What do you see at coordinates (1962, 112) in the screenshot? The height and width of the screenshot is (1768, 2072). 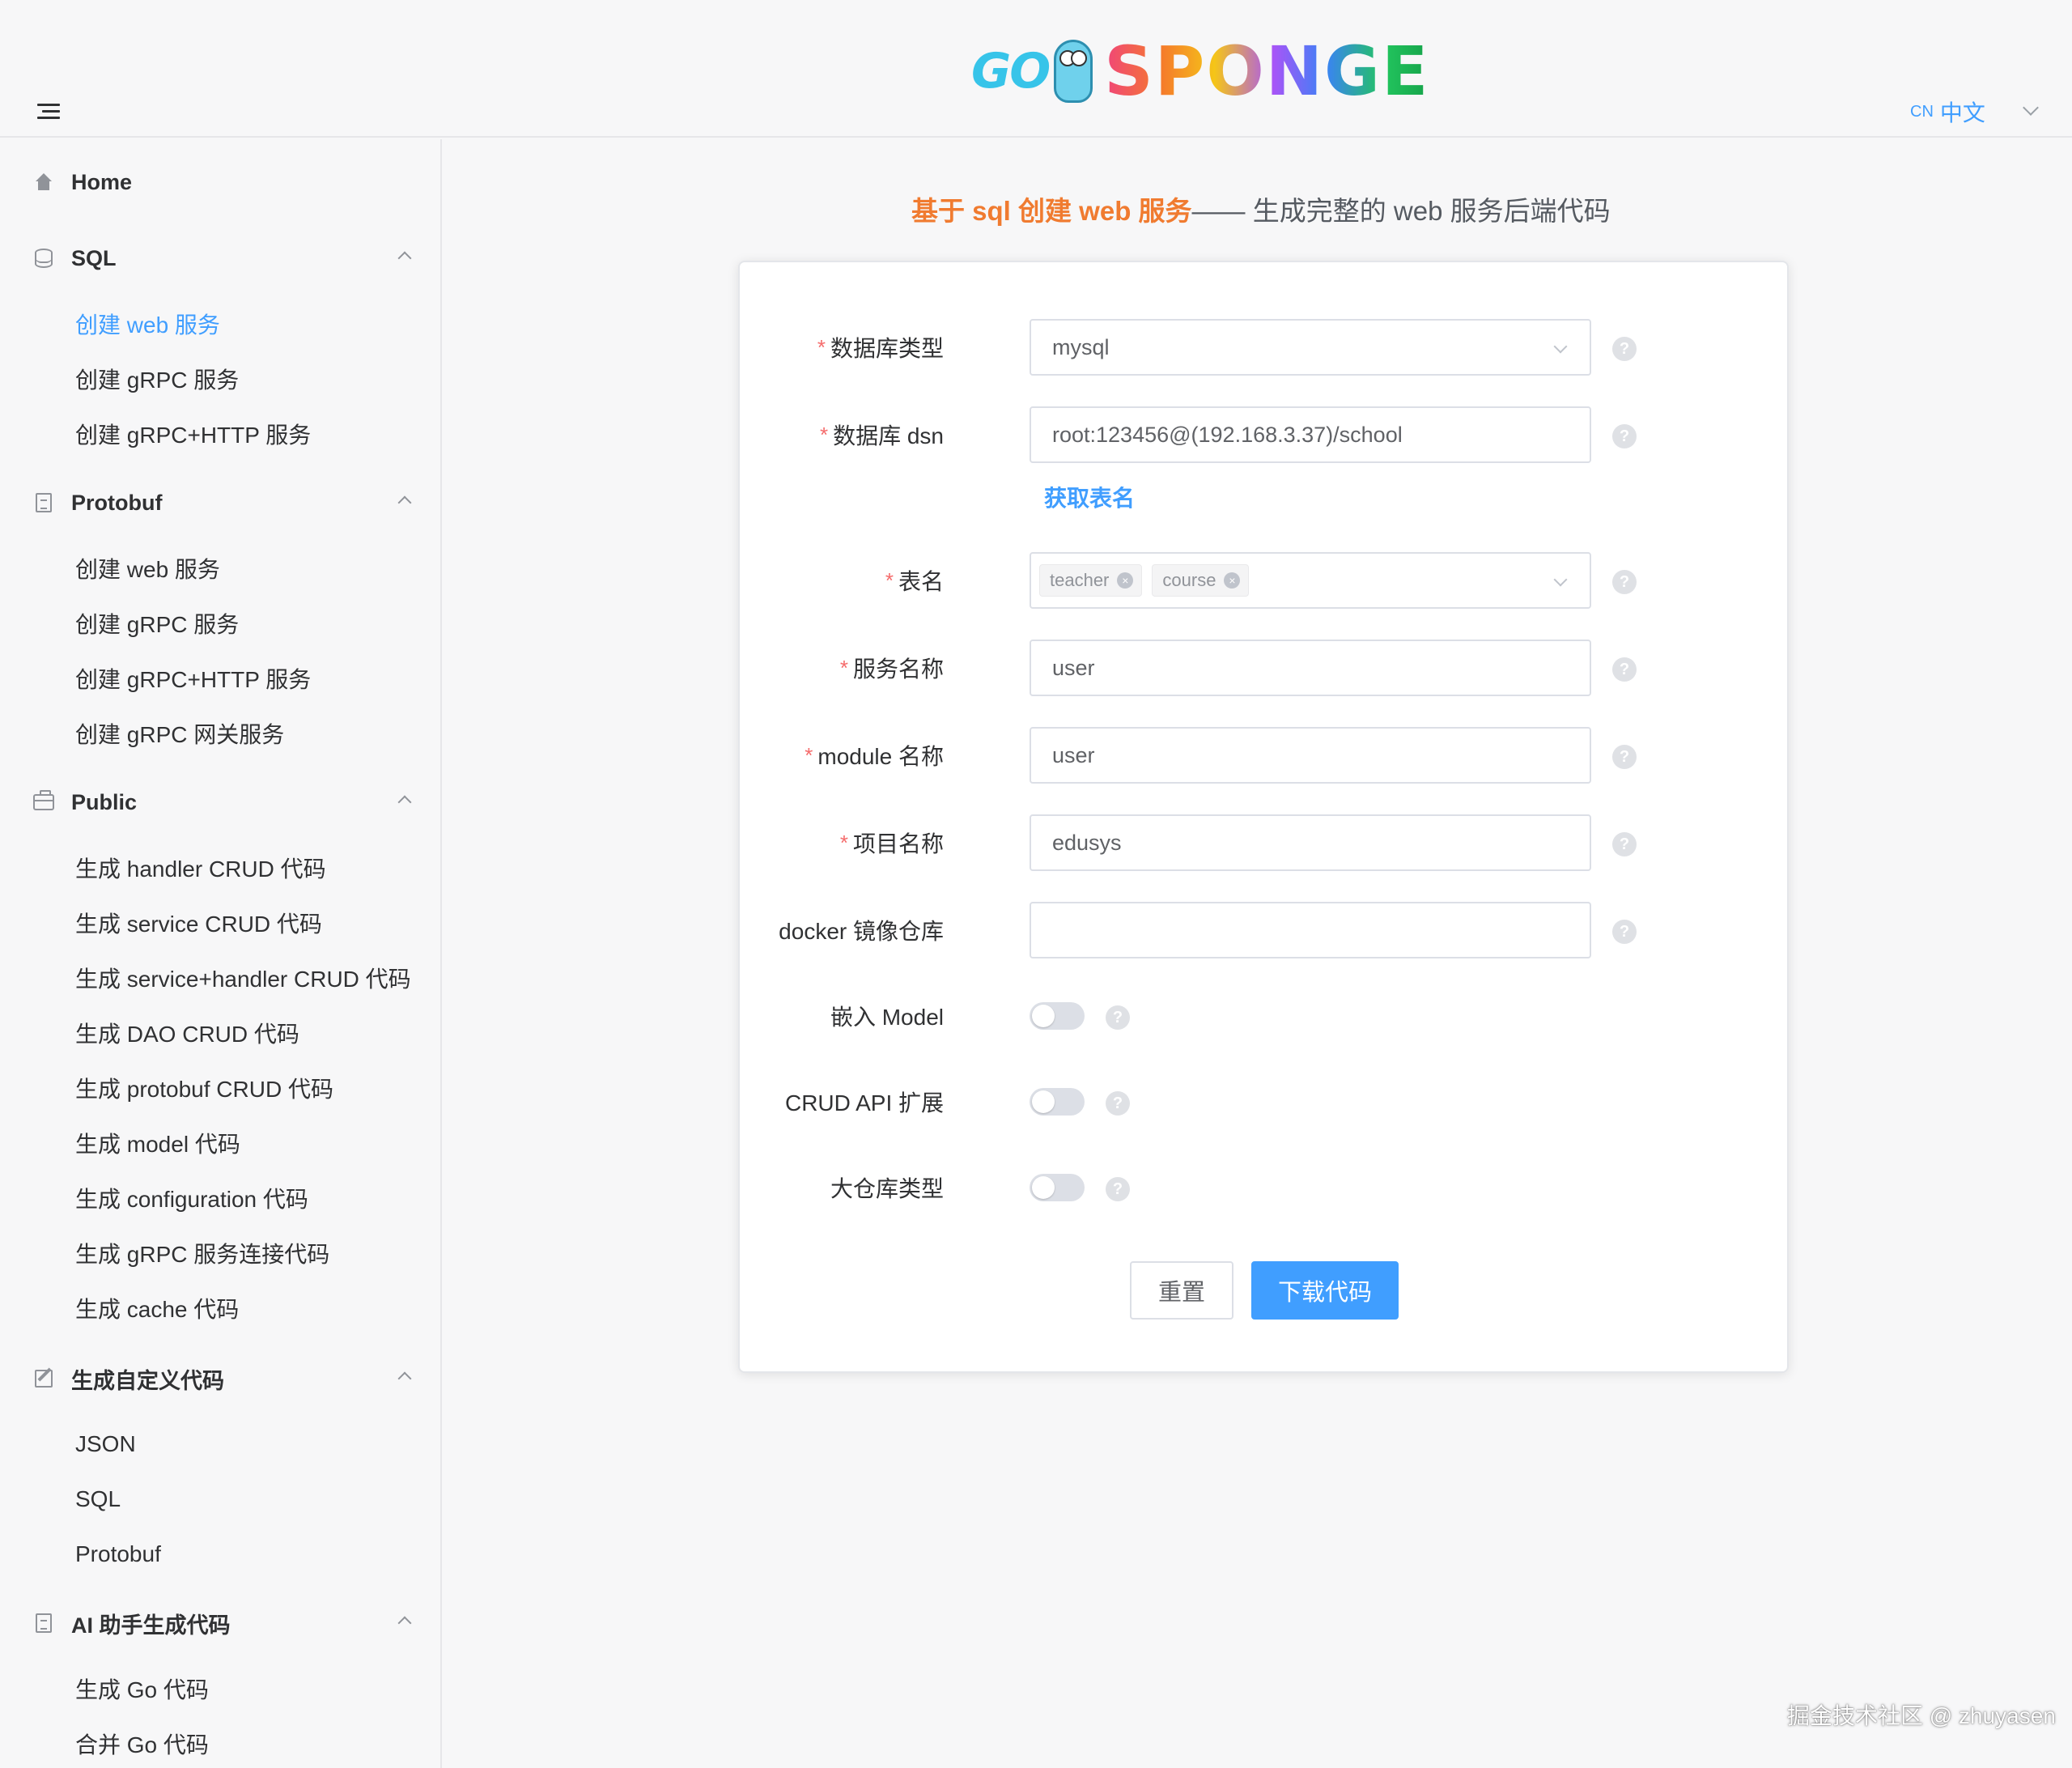 I see `language-label: 中文` at bounding box center [1962, 112].